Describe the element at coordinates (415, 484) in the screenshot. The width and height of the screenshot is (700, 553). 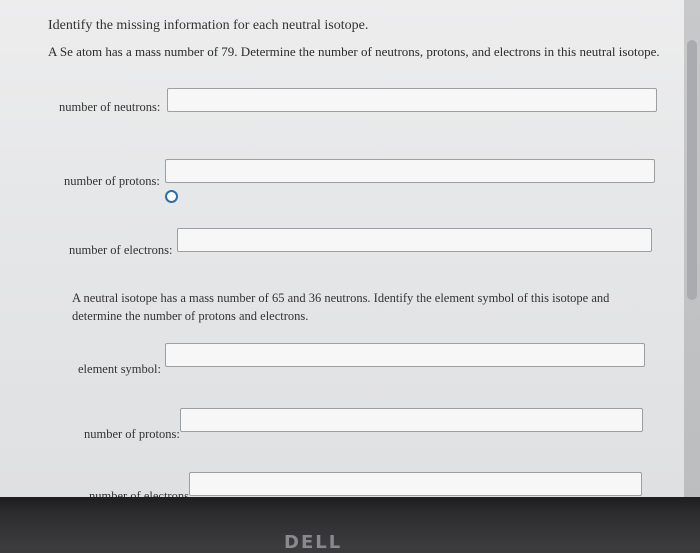
I see `q2-electrons-input` at that location.